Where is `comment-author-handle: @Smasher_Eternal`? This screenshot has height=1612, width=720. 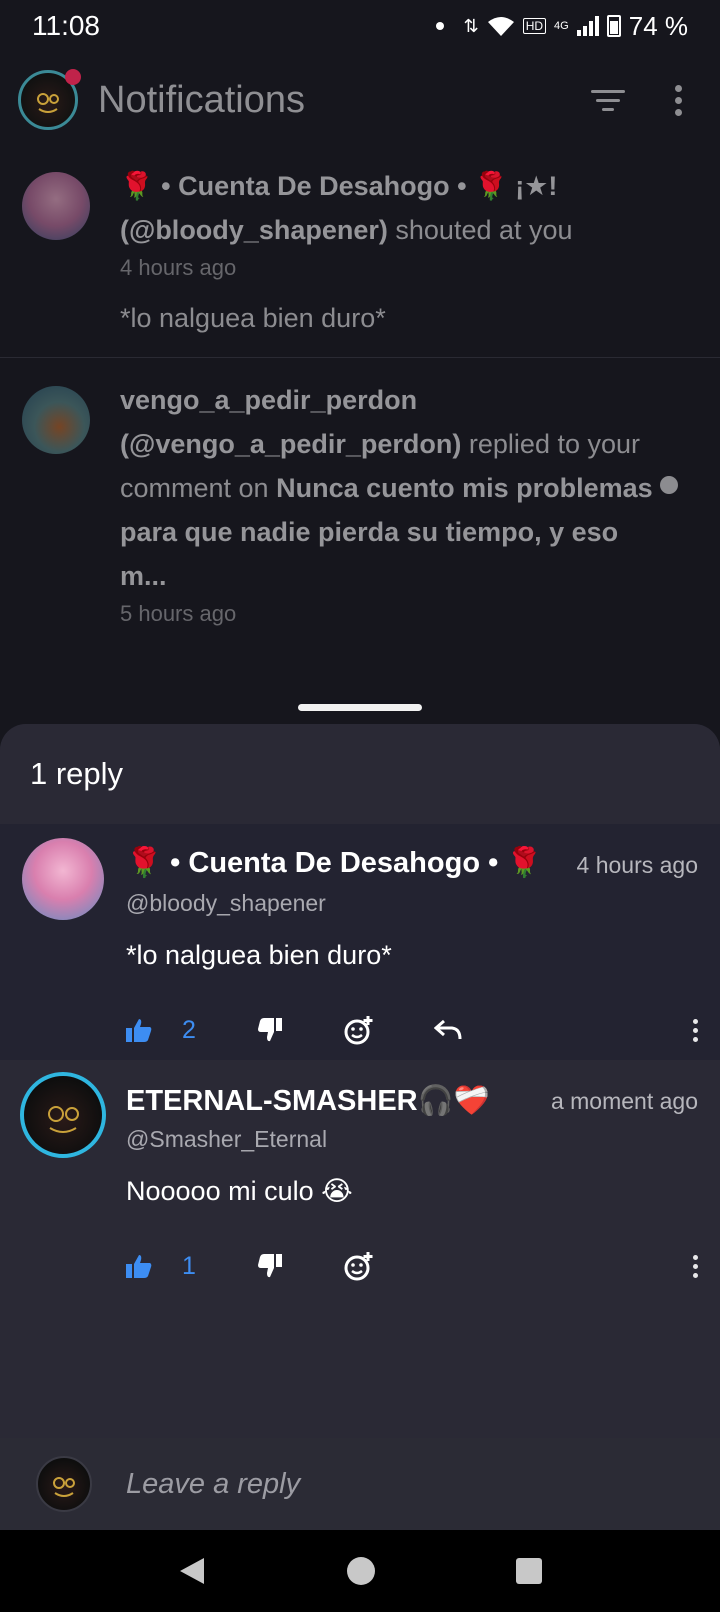
comment-author-handle: @Smasher_Eternal is located at coordinates (226, 1139).